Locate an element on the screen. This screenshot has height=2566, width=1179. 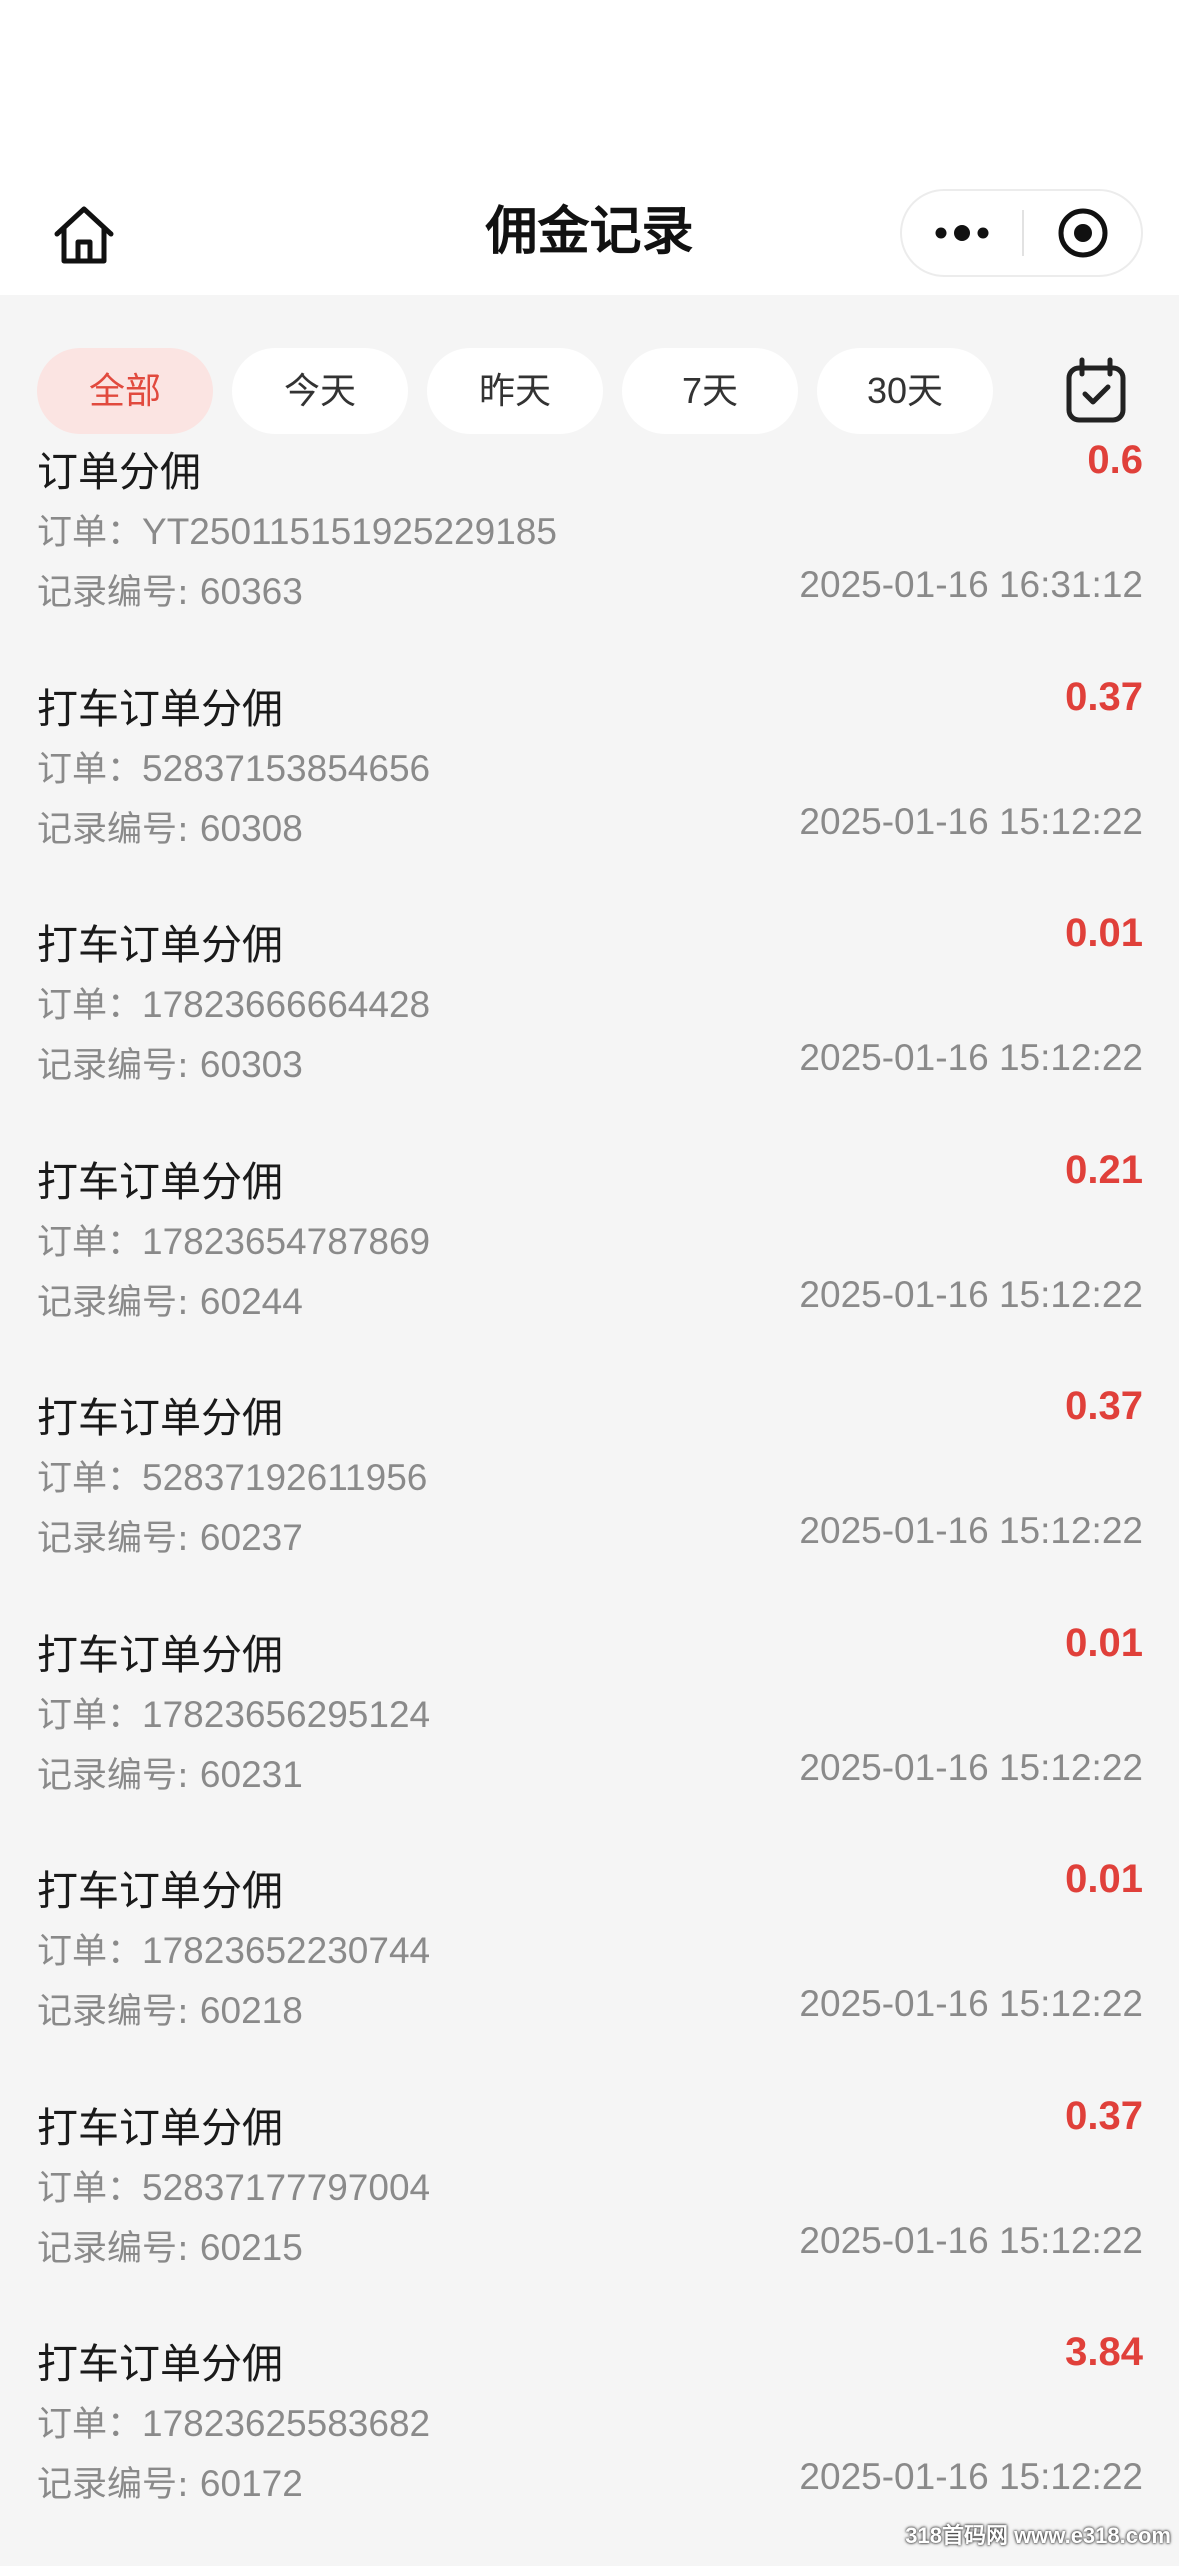
record-order-line: 订单：17823656295124 is located at coordinates (233, 1712).